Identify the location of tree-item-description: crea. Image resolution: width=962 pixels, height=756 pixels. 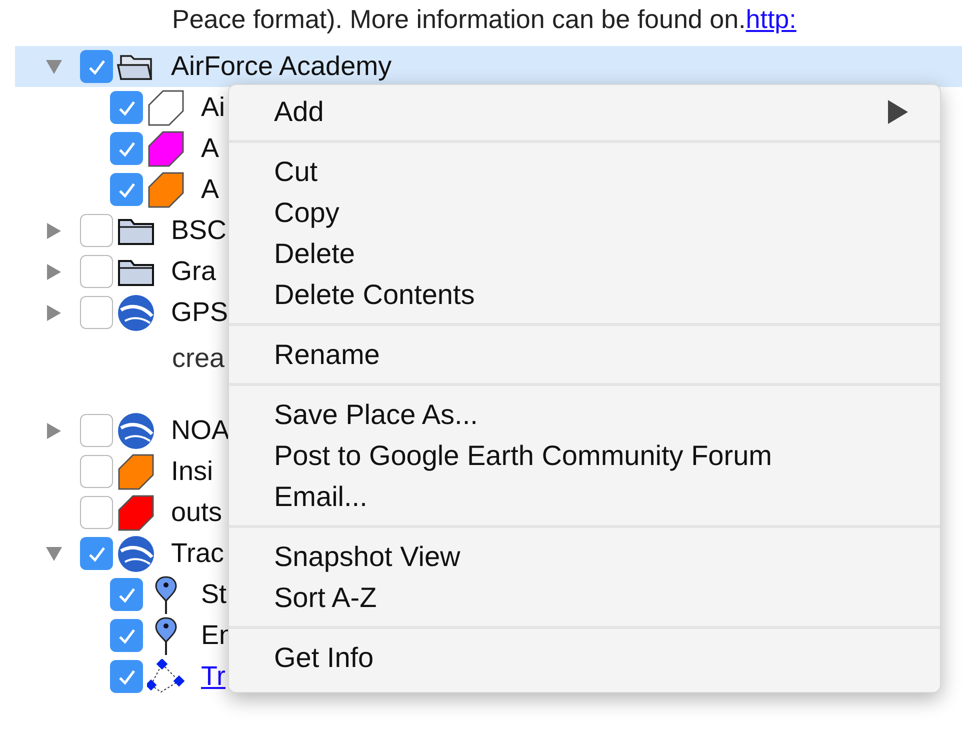
(198, 358).